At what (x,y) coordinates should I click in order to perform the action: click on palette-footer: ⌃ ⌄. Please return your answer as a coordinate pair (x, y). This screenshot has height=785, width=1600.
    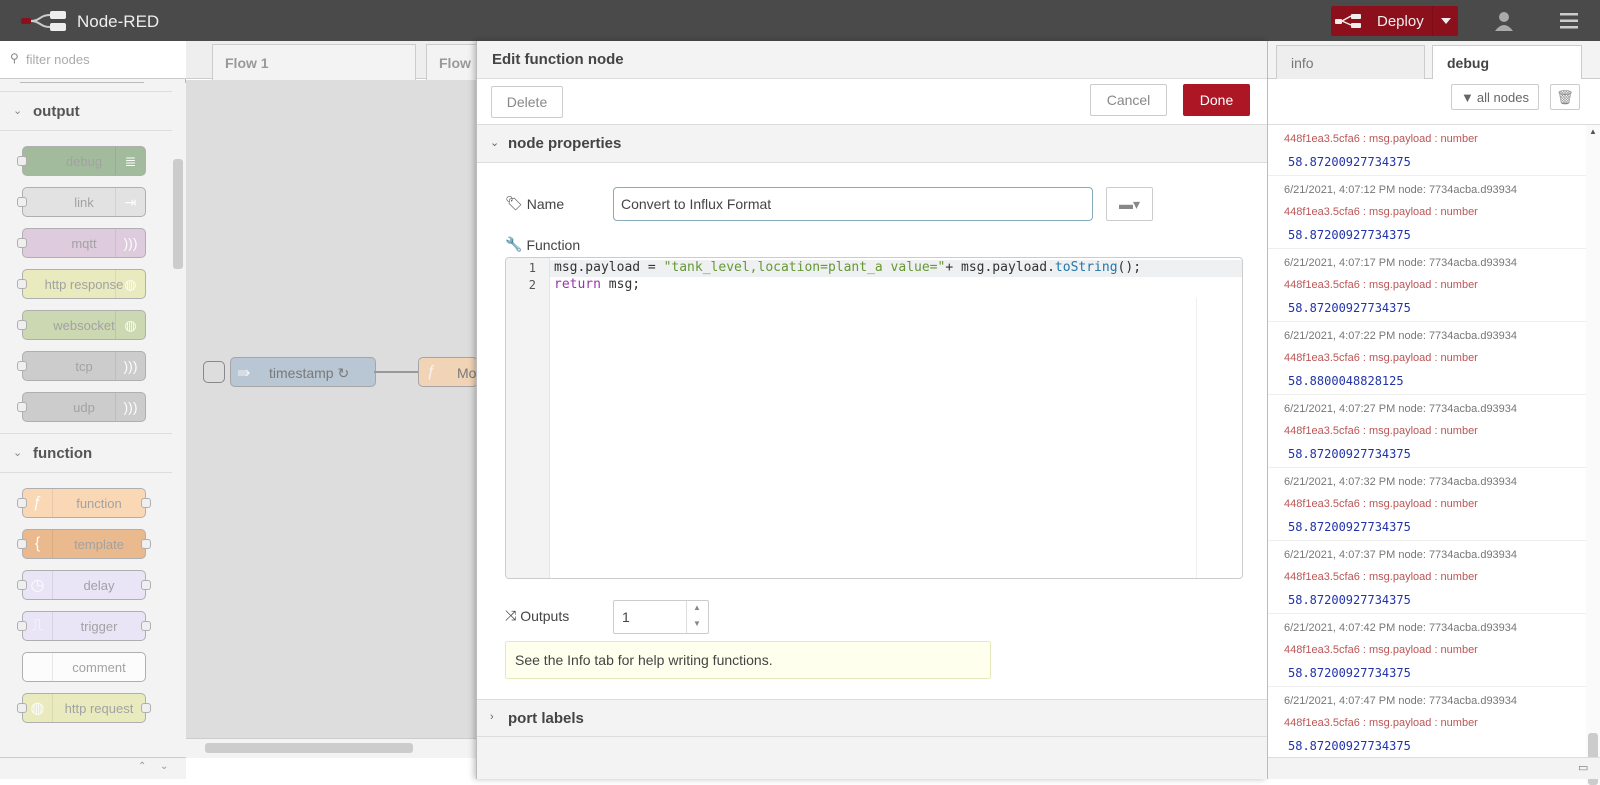
    Looking at the image, I should click on (93, 768).